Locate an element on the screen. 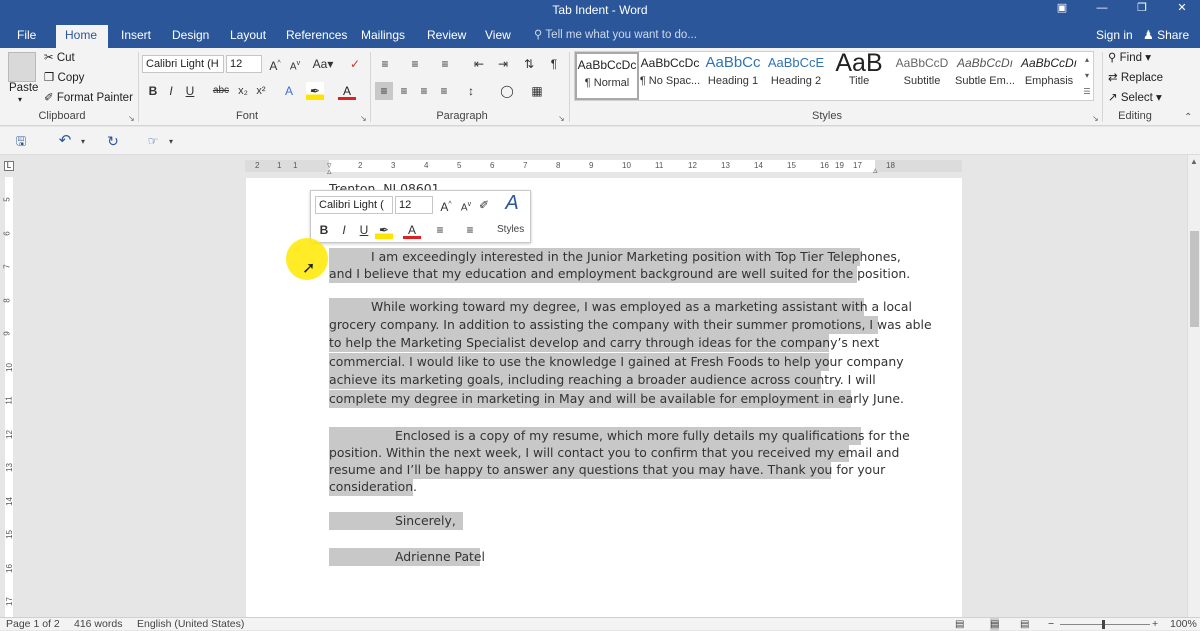  zoom-slider is located at coordinates (1105, 624).